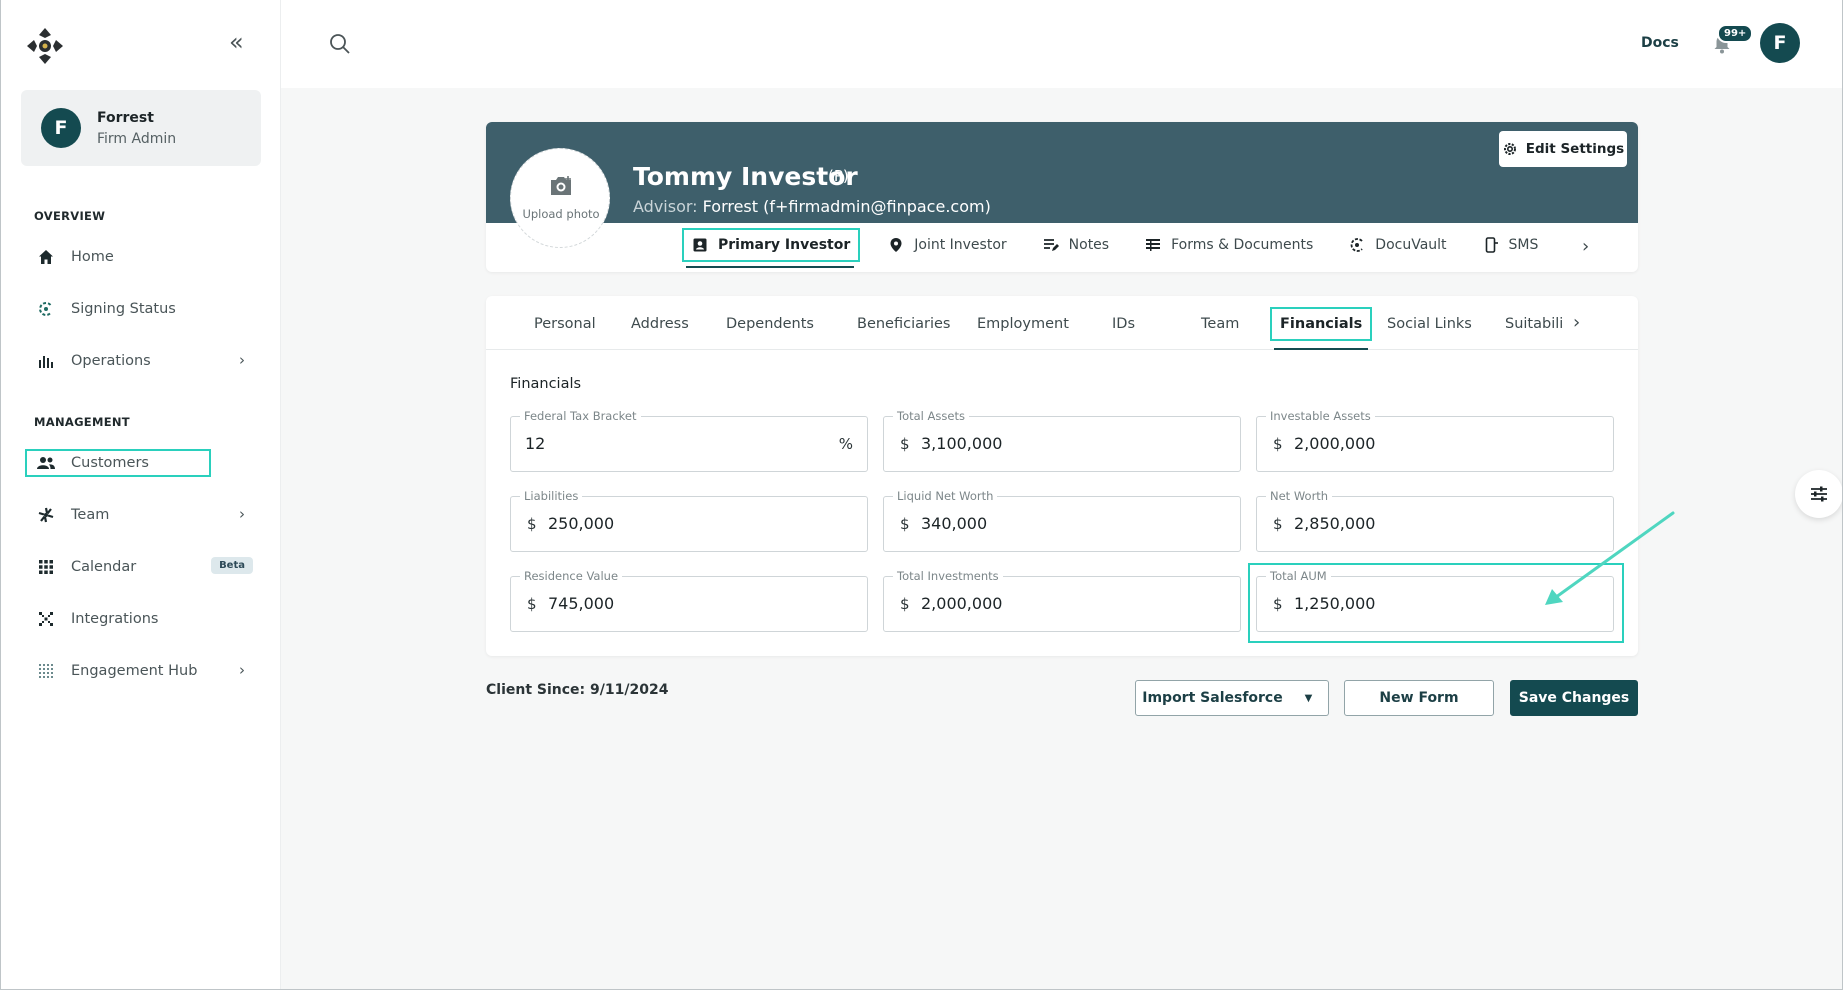 This screenshot has width=1843, height=990. What do you see at coordinates (46, 619) in the screenshot?
I see `integrations-icon` at bounding box center [46, 619].